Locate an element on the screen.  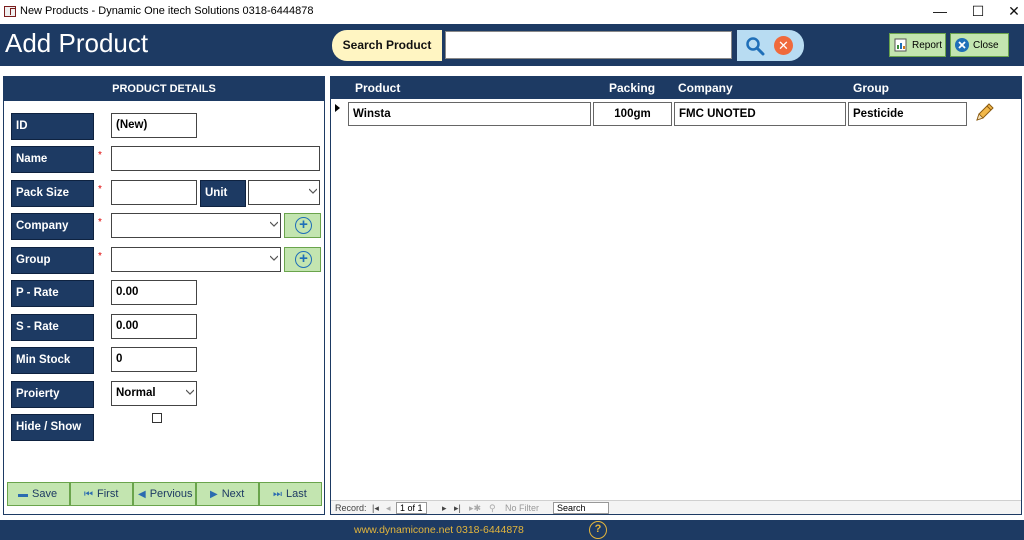
group-label: Group is located at coordinates (52, 260).